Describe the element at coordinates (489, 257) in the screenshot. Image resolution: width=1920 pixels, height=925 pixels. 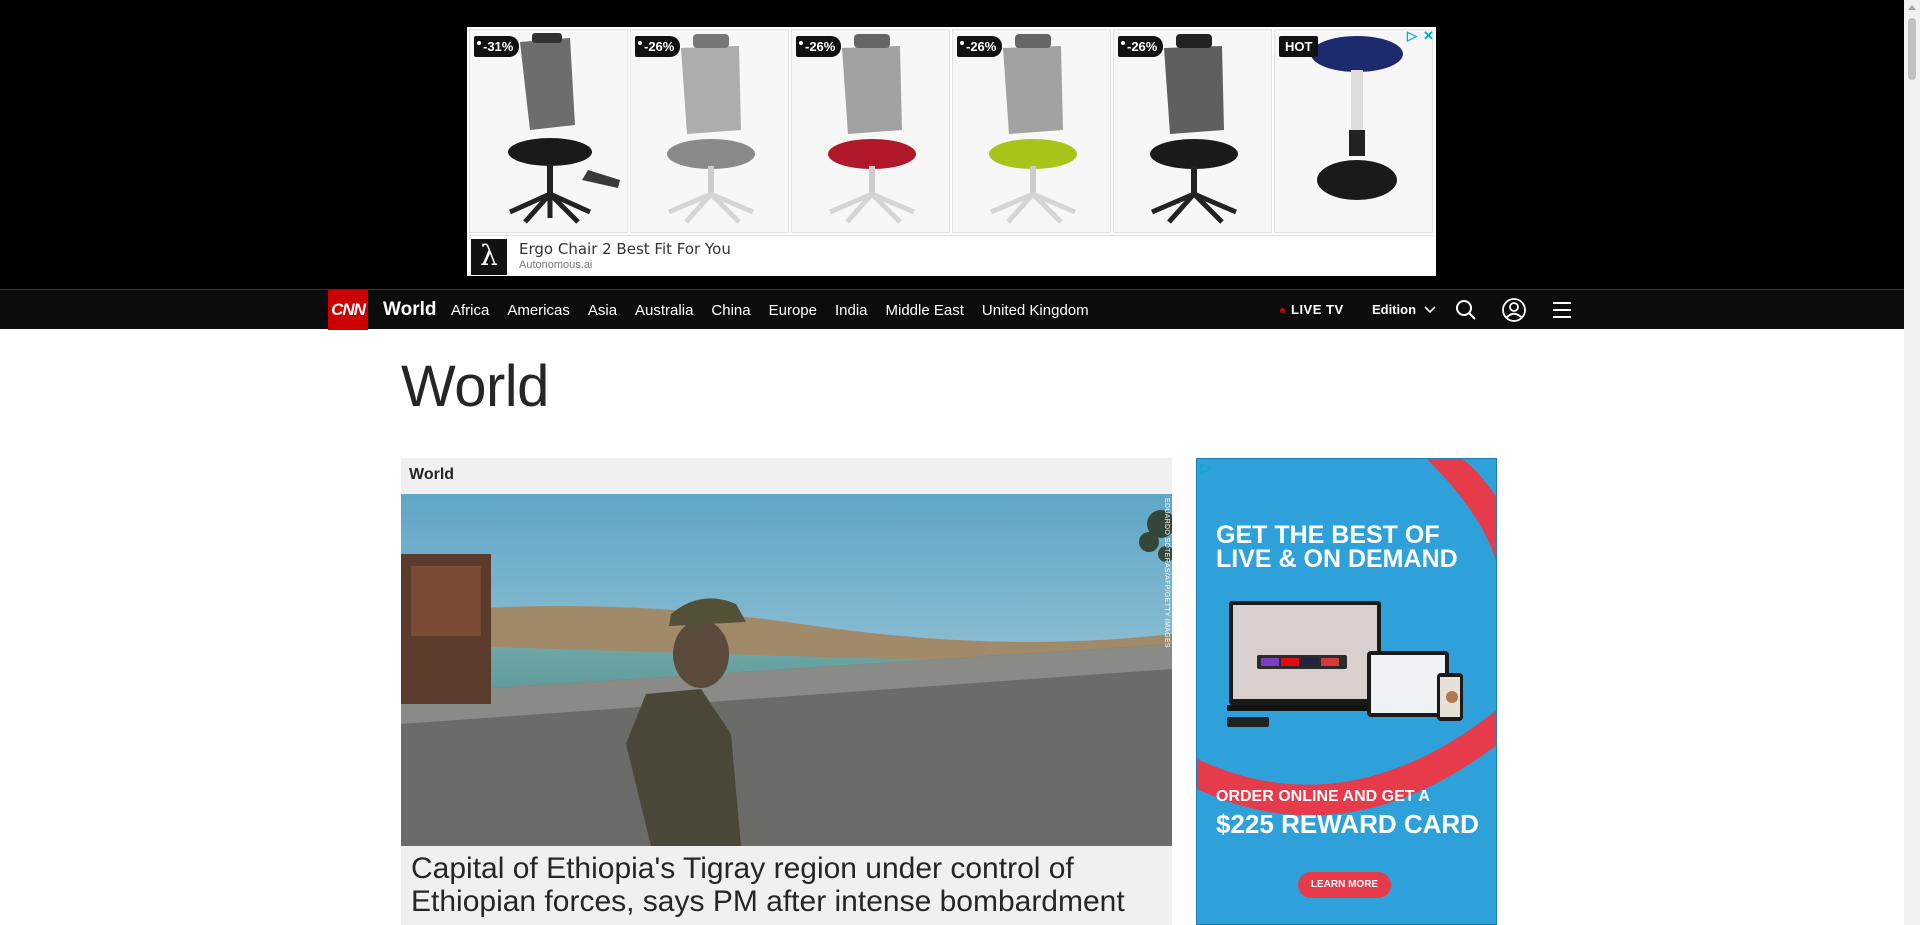
I see `advertiser-logo: λ` at that location.